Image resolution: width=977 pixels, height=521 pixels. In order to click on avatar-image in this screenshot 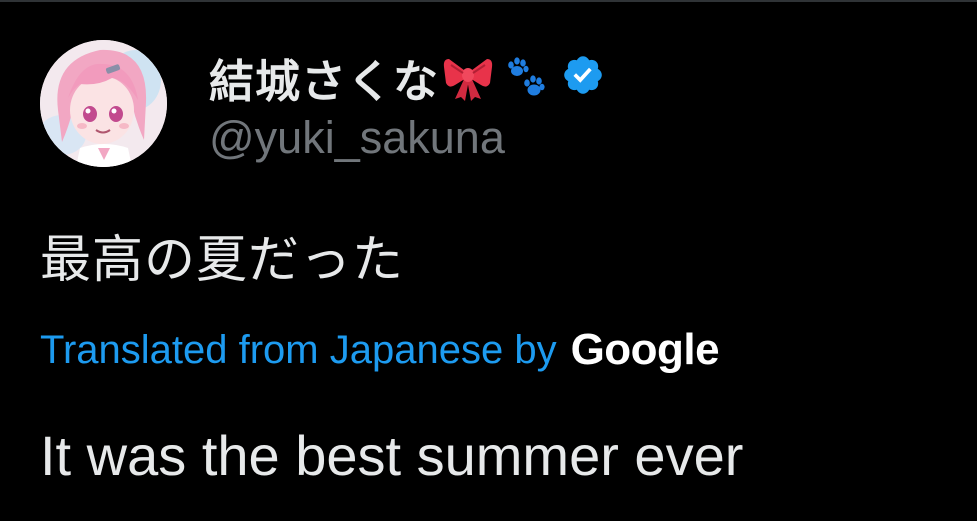, I will do `click(103, 103)`.